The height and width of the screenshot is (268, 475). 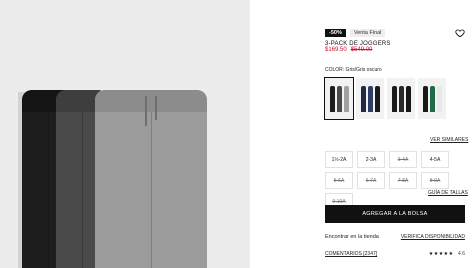 I want to click on size-selector: 1½-2A 2-3A 3-4A 4-5A 5-6A 6-7A 7-8A 8-9A 9-10A, so click(x=395, y=180).